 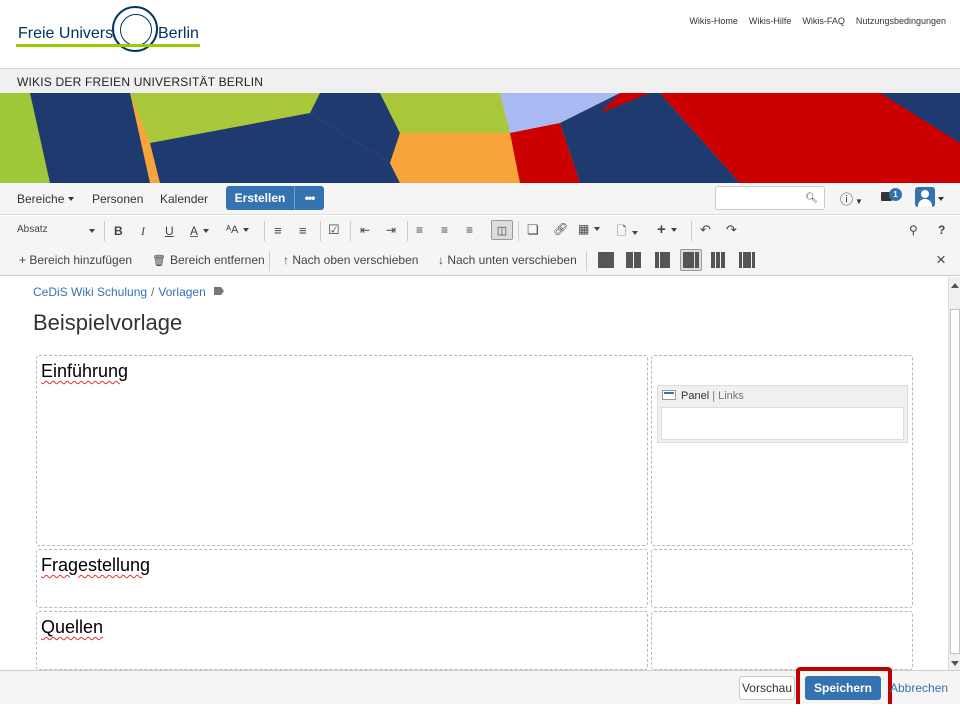 I want to click on align-left-icon: ≡, so click(x=419, y=230).